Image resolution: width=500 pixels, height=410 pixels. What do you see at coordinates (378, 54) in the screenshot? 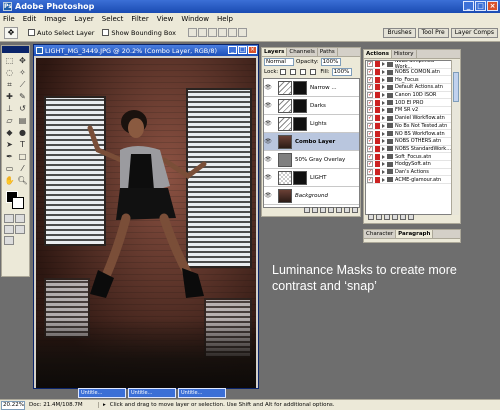
I see `tab-actions: Actions` at bounding box center [378, 54].